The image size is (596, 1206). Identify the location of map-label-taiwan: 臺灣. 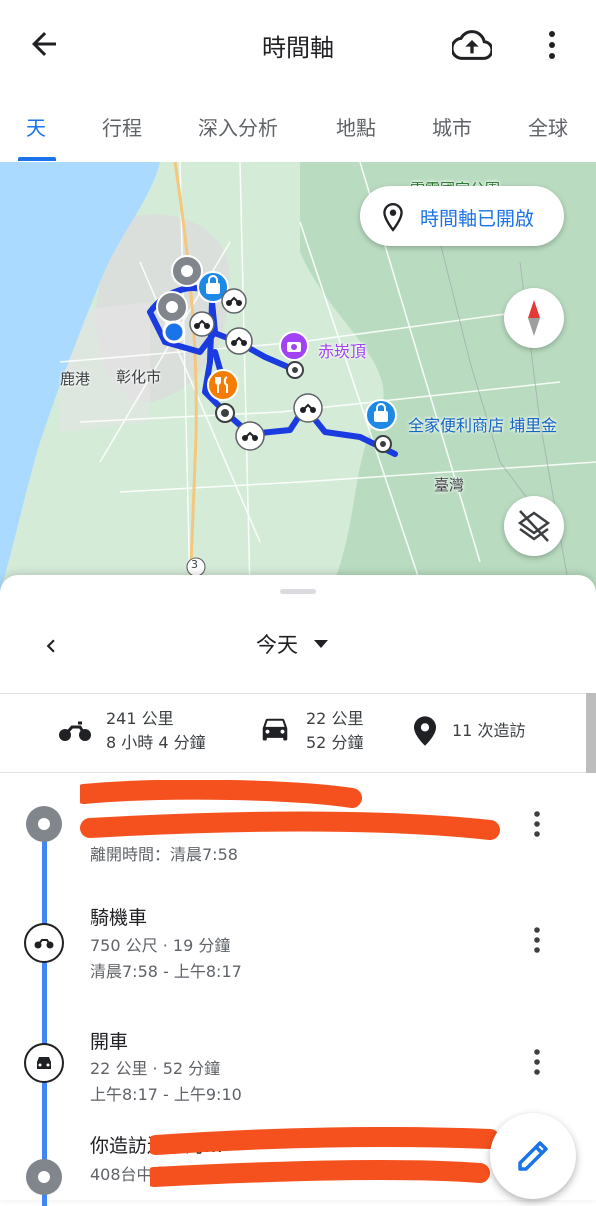
(449, 485).